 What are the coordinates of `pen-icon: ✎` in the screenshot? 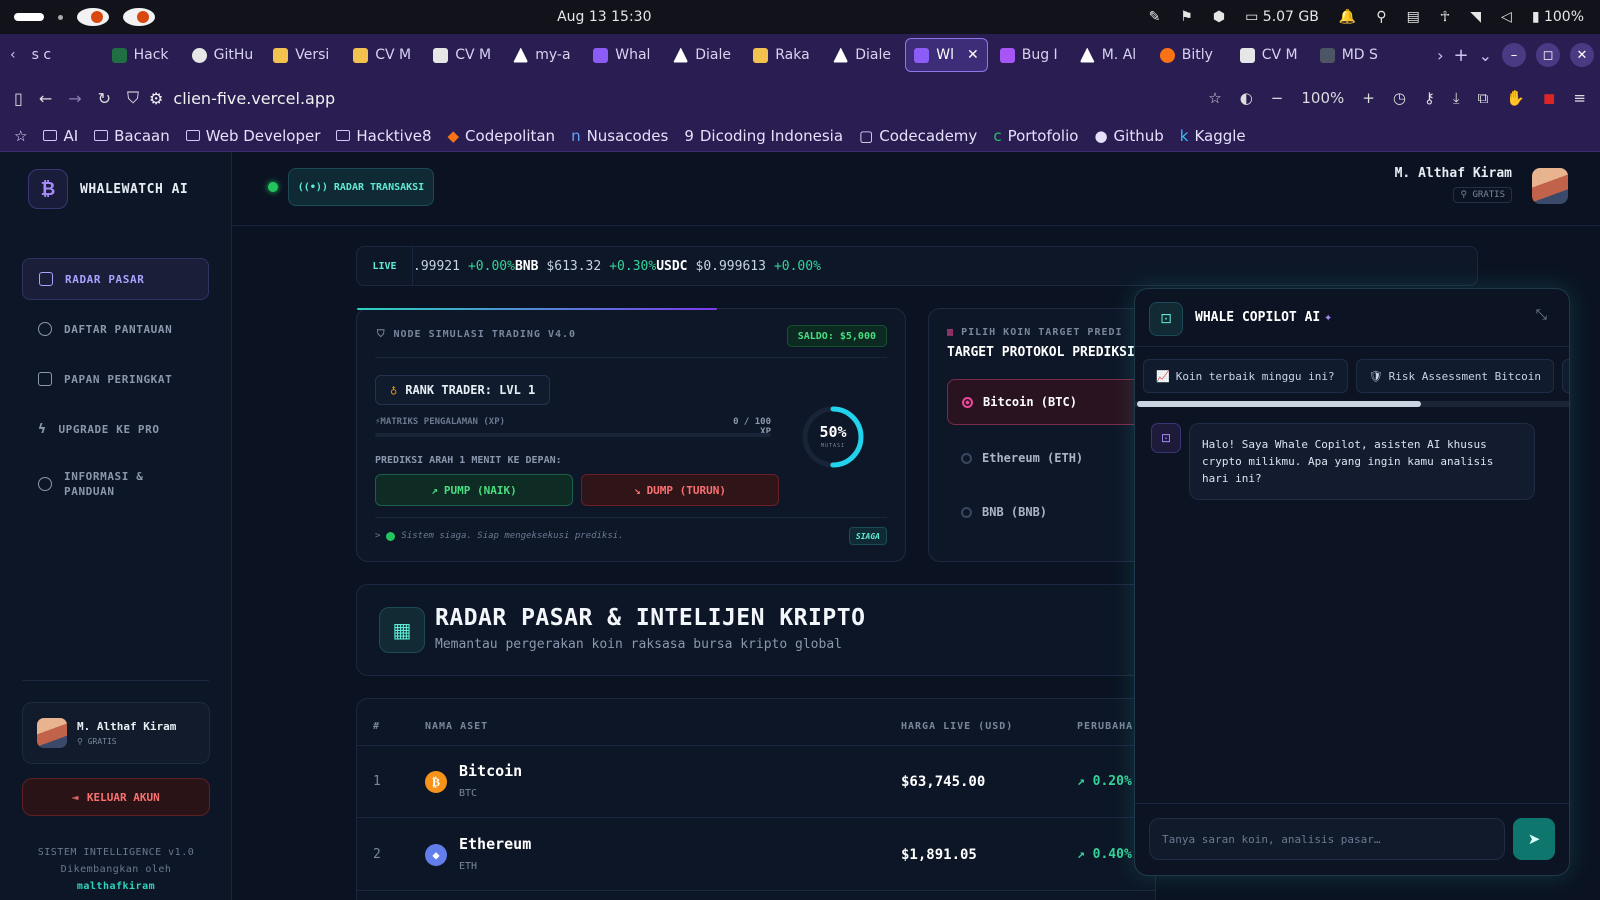 It's located at (1155, 17).